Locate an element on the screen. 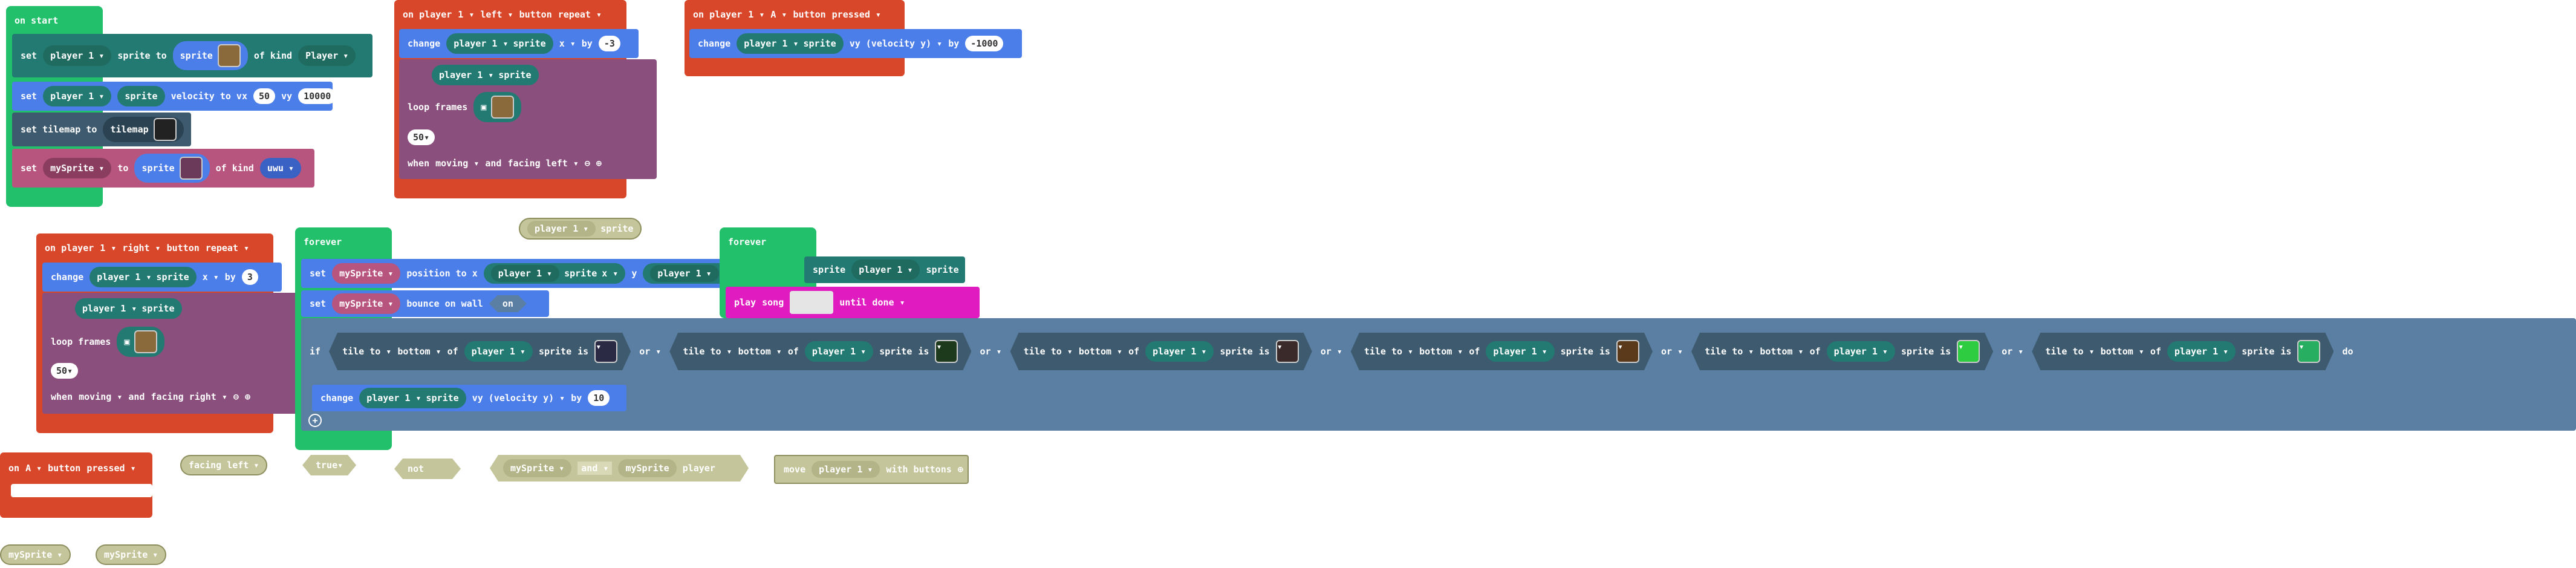 The image size is (2576, 568). left-button-header: on player 1 left button repeat is located at coordinates (502, 14).